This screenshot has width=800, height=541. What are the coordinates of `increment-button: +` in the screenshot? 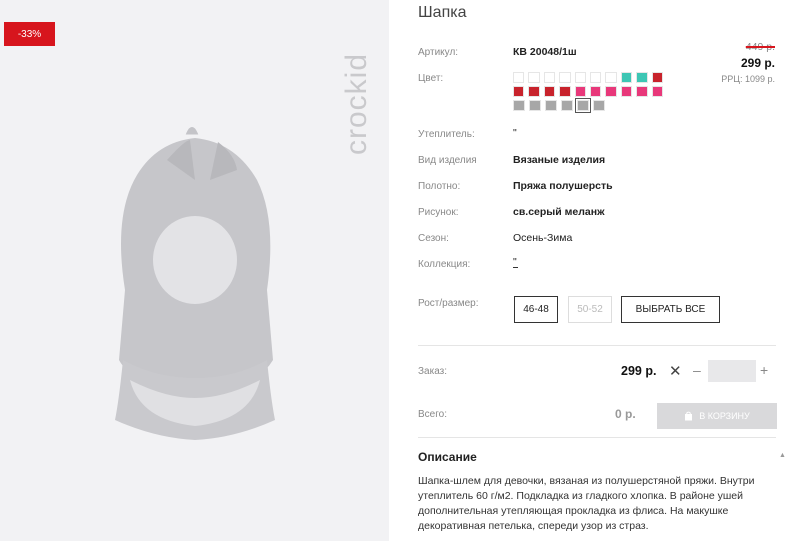 It's located at (764, 370).